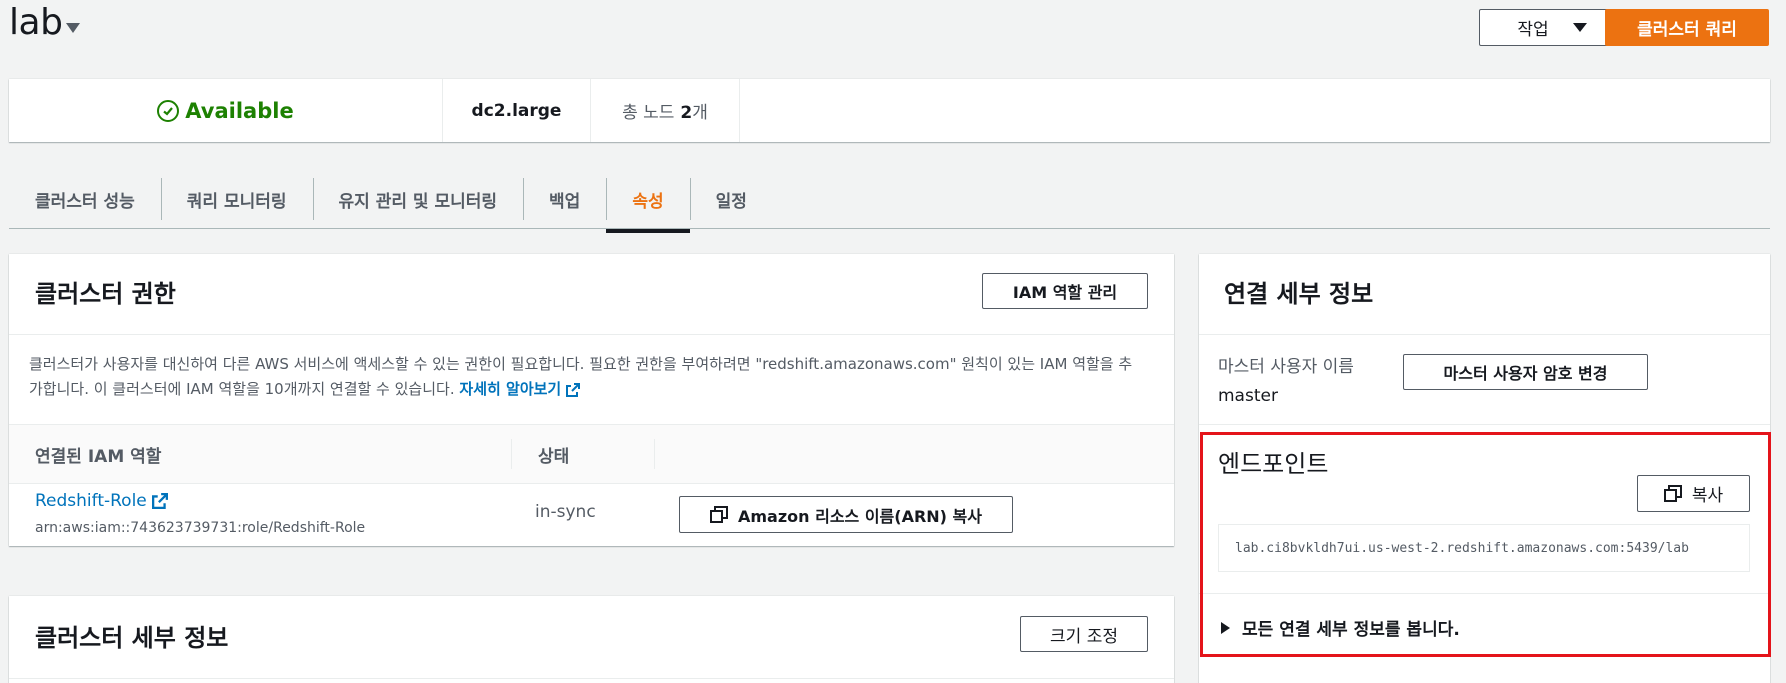 The width and height of the screenshot is (1786, 683). What do you see at coordinates (1299, 294) in the screenshot?
I see `panel-title: 연결 세부 정보` at bounding box center [1299, 294].